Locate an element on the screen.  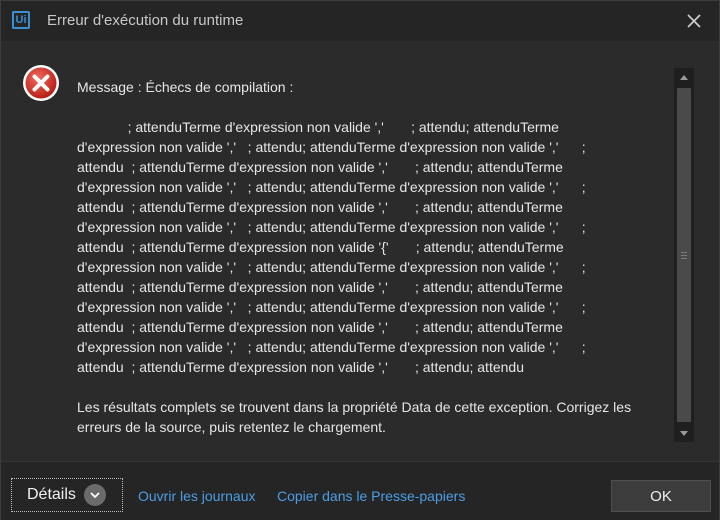
scroll-up-button is located at coordinates (684, 77).